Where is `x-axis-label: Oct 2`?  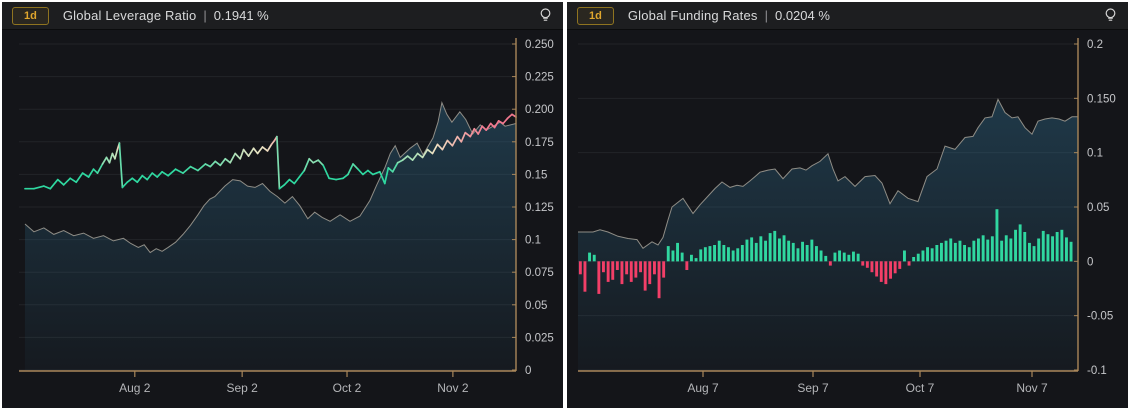 x-axis-label: Oct 2 is located at coordinates (347, 388).